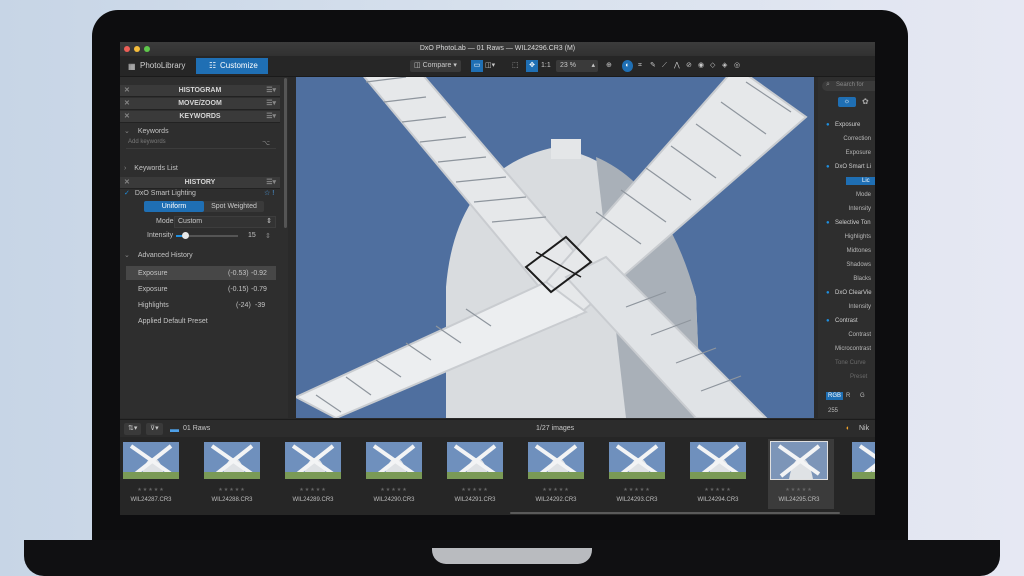 The width and height of the screenshot is (1024, 576). Describe the element at coordinates (724, 66) in the screenshot. I see `mask-icon: ◈` at that location.